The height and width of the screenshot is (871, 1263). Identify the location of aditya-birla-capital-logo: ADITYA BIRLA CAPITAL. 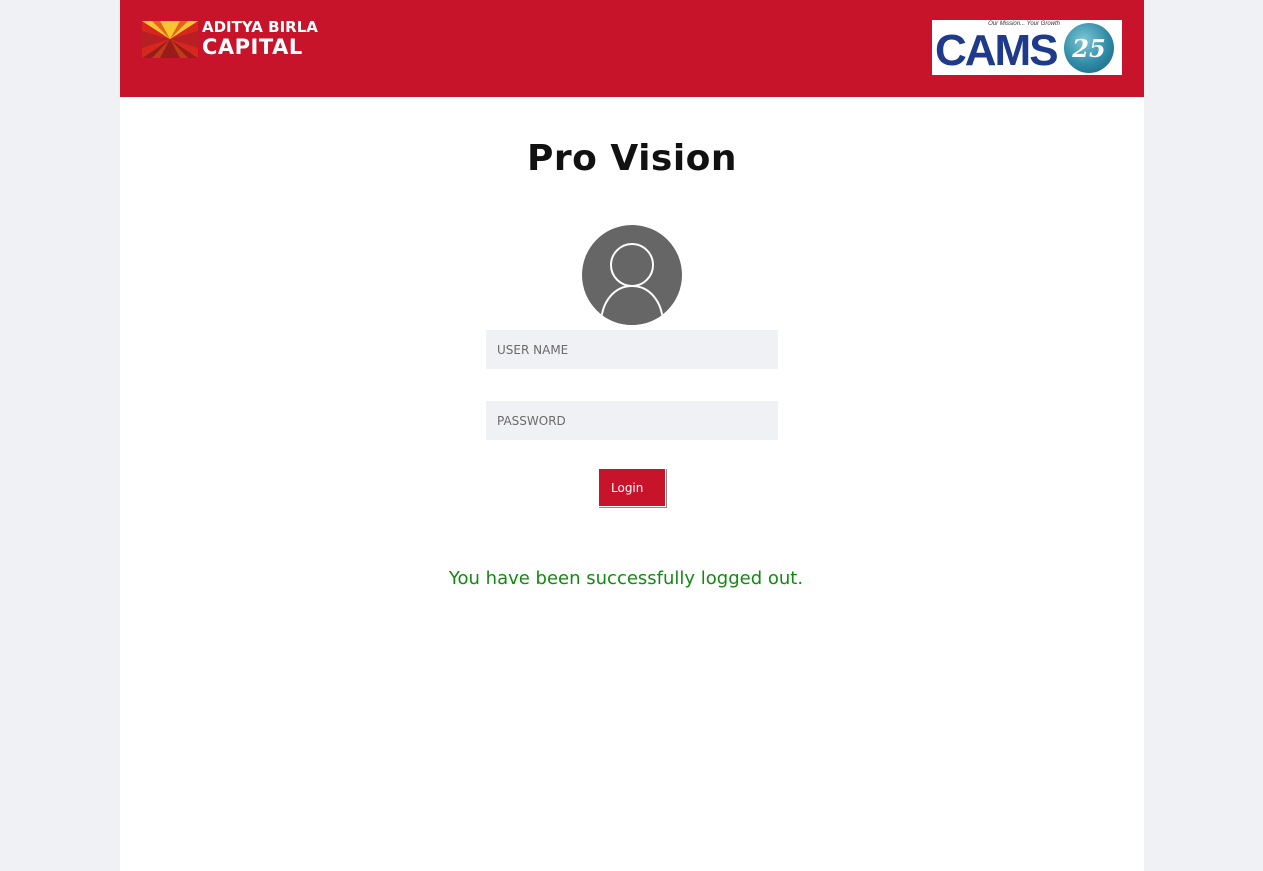
(230, 39).